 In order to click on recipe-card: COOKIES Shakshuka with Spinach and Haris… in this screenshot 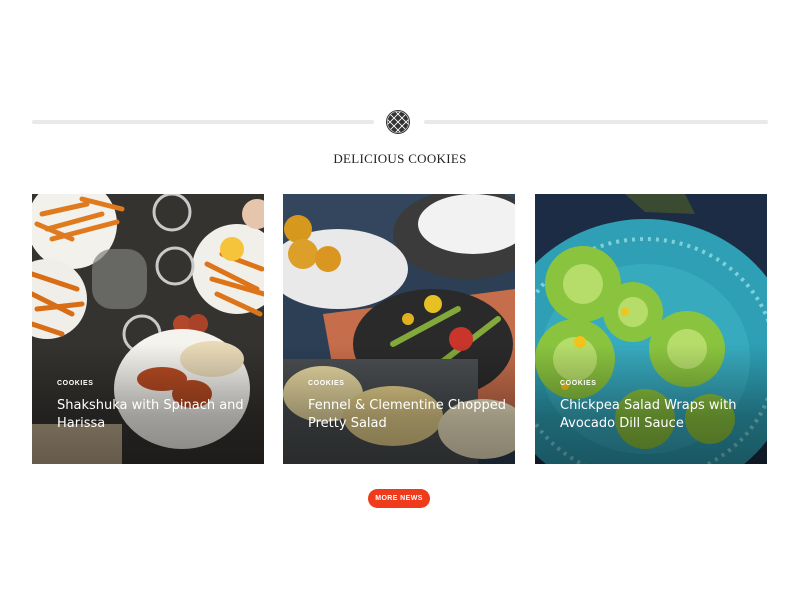, I will do `click(148, 329)`.